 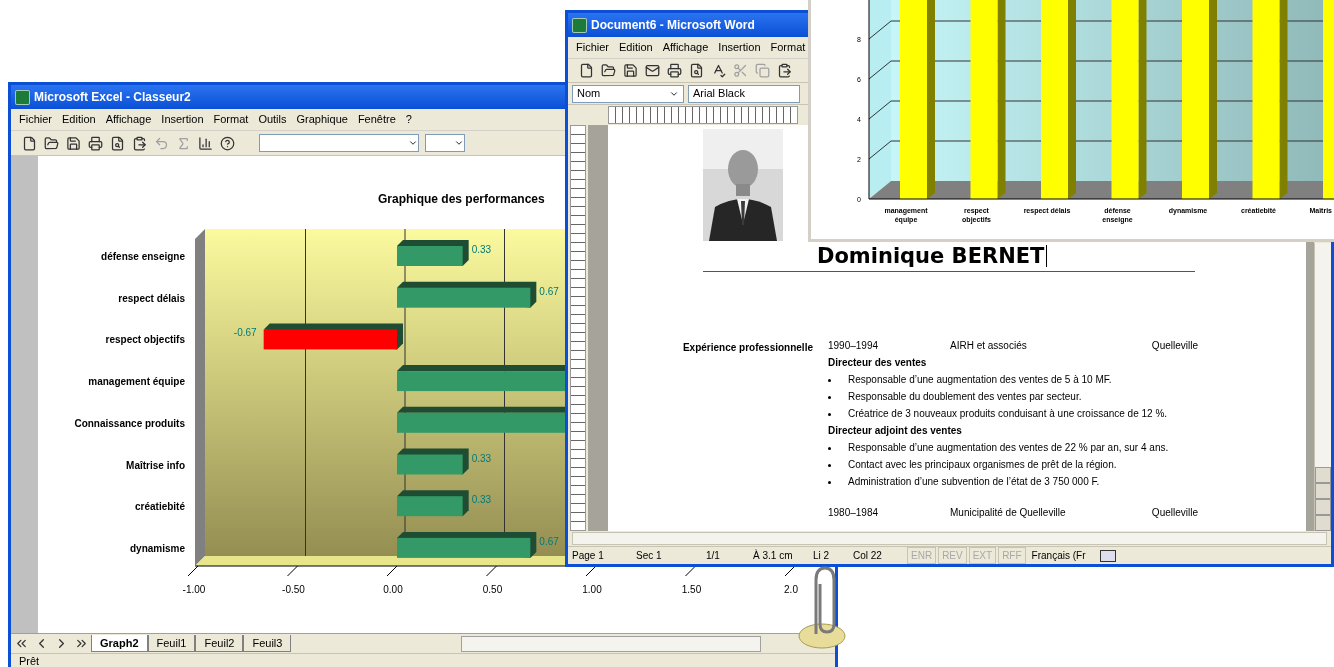 I want to click on category-label: respect objectifs, so click(x=145, y=340).